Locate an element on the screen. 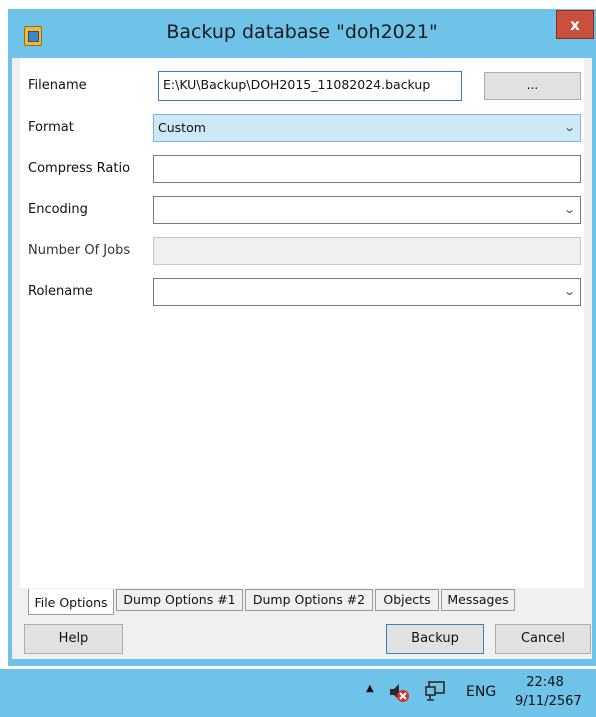  clock-date: 9/11/2567 is located at coordinates (548, 701).